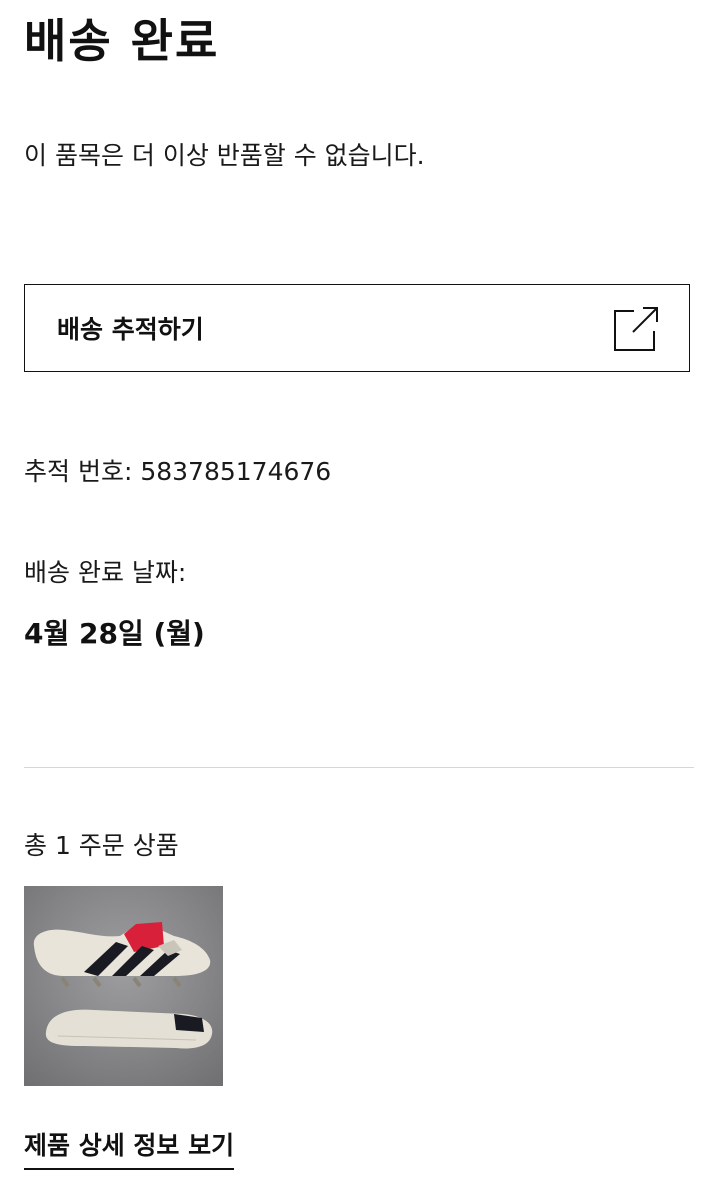  I want to click on delivery-date-label: 배송 완료 날짜:, so click(105, 572).